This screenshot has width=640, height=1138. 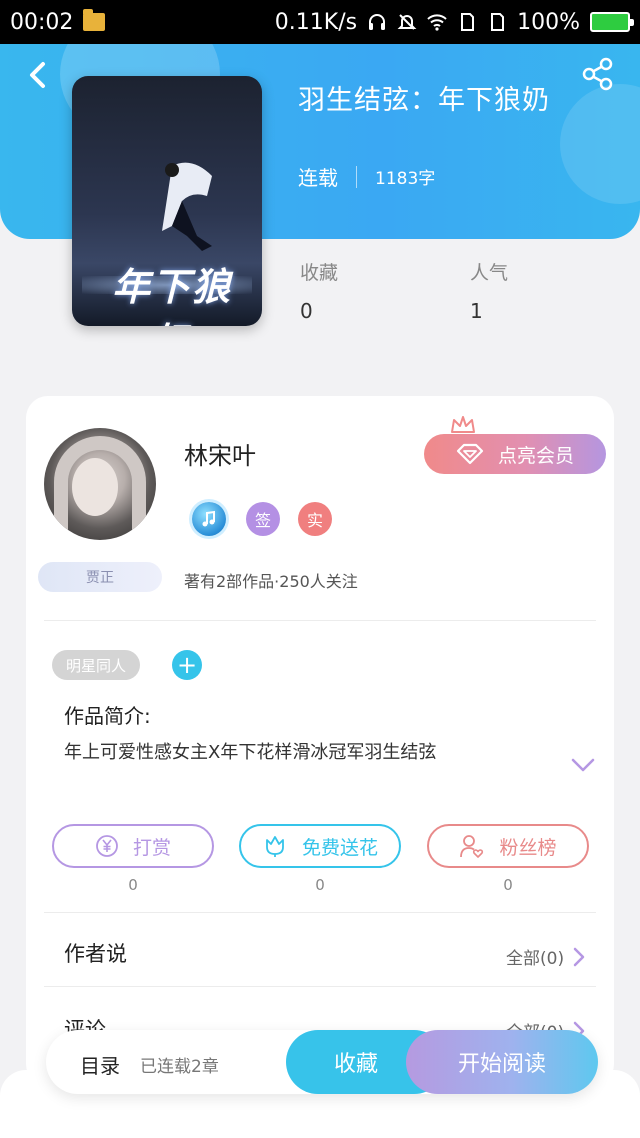 I want to click on cover-title: 年下狼奶, so click(x=171, y=295).